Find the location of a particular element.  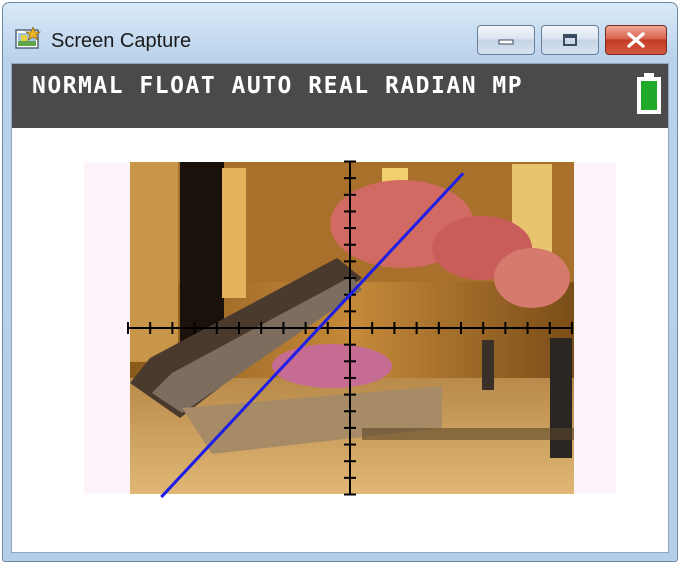

close-icon is located at coordinates (636, 40).